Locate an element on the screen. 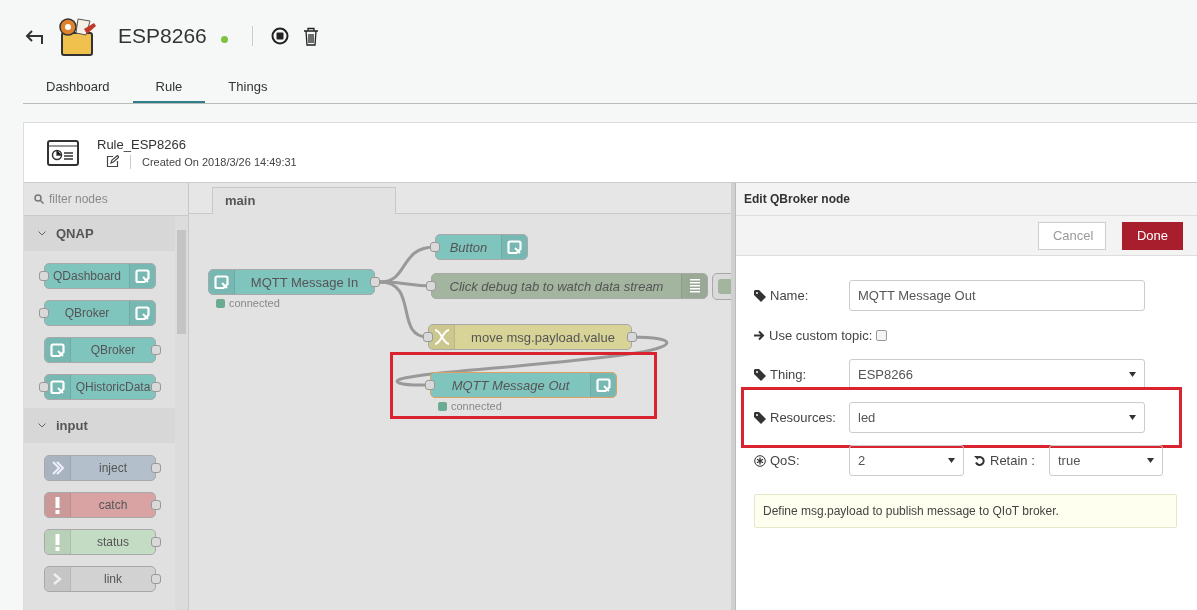 This screenshot has width=1197, height=610. select-field: 2 is located at coordinates (906, 460).